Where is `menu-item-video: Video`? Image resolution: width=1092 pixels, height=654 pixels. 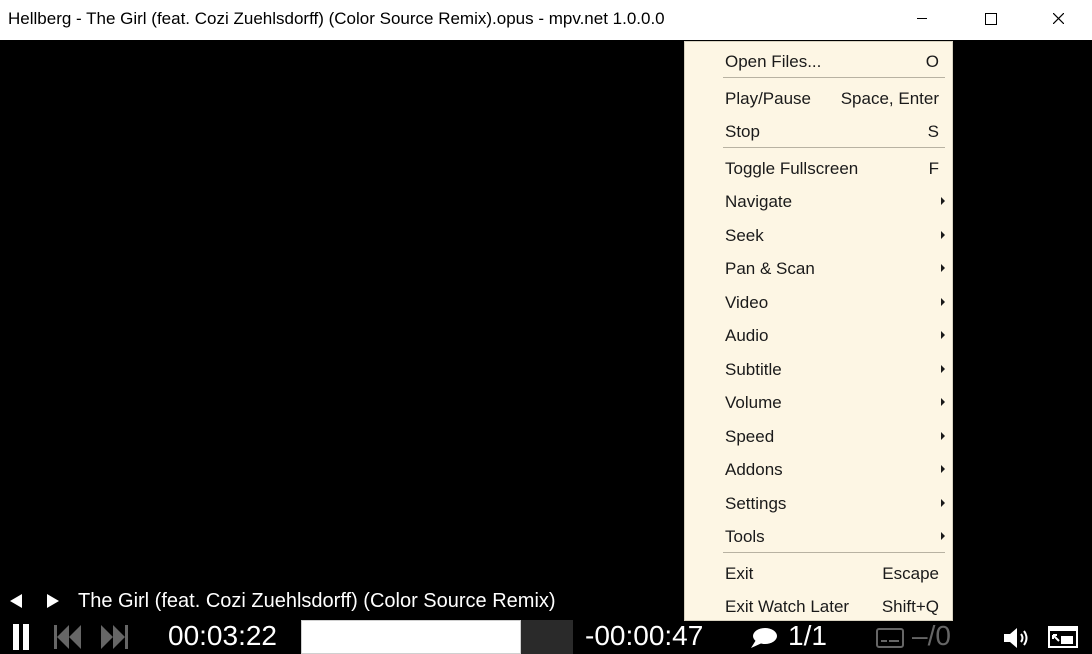 menu-item-video: Video is located at coordinates (818, 302).